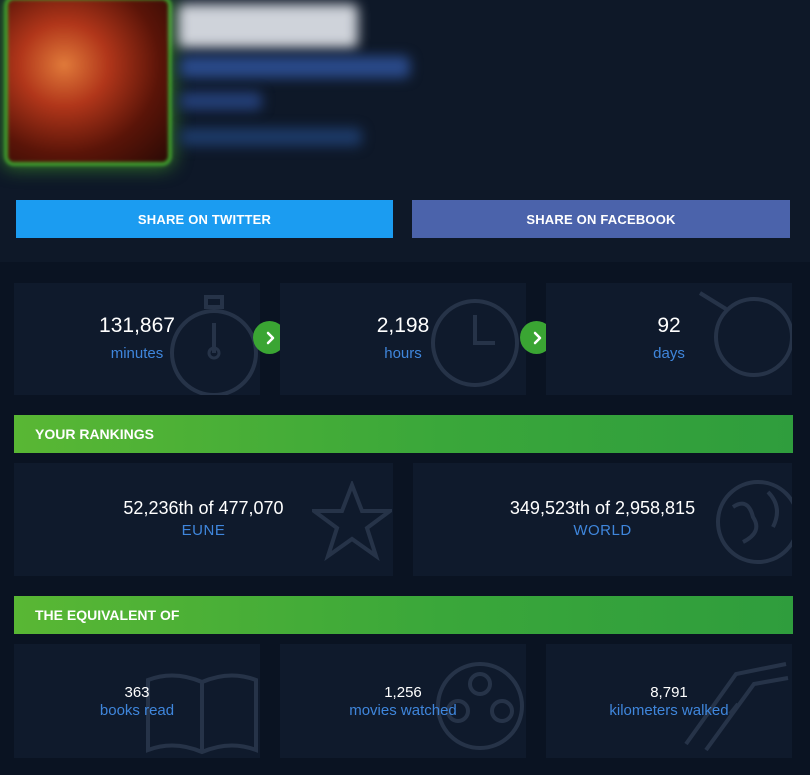 This screenshot has height=775, width=810. What do you see at coordinates (601, 219) in the screenshot?
I see `share-facebook-button: SHARE ON FACEBOOK` at bounding box center [601, 219].